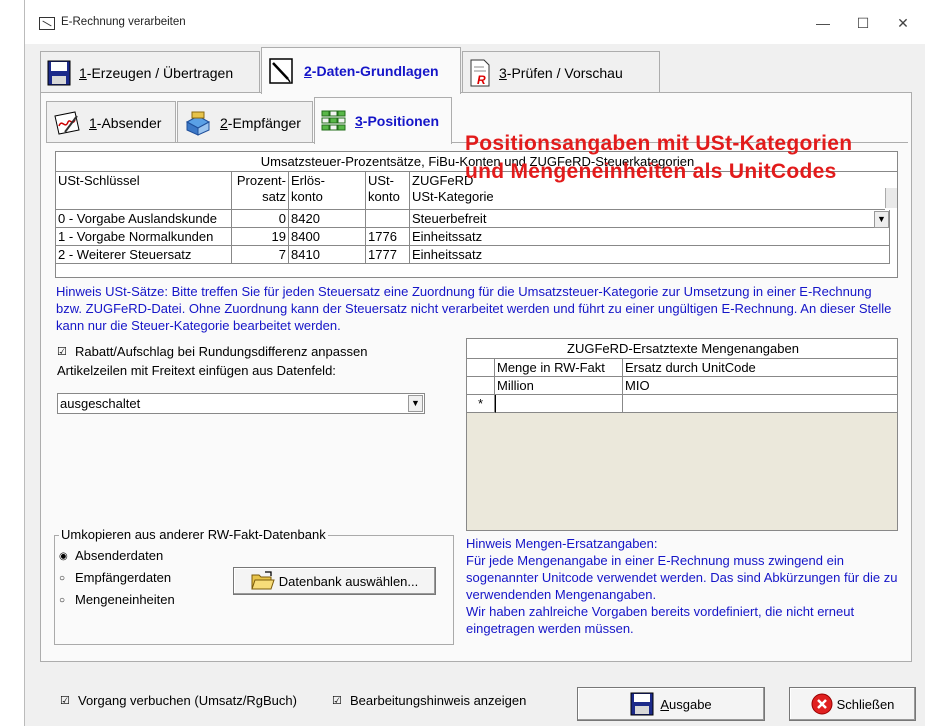 The height and width of the screenshot is (726, 925). Describe the element at coordinates (144, 255) in the screenshot. I see `vat-row-2-key: 2 - Weiterer Steuersatz` at that location.